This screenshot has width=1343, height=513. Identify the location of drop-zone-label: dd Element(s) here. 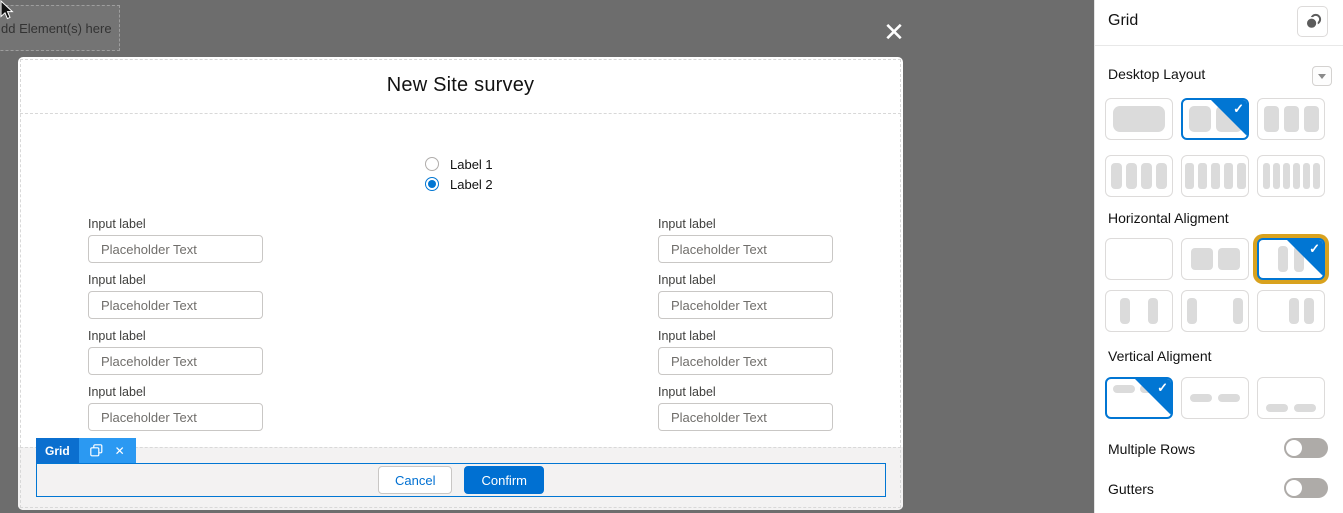
(56, 28).